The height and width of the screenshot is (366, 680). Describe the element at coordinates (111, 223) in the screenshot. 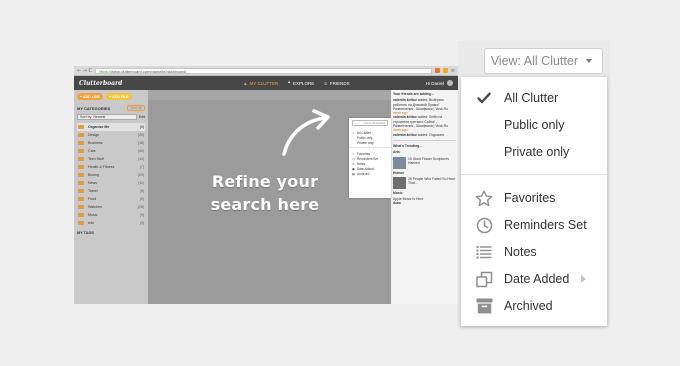

I see `category-item: Info (3)` at that location.